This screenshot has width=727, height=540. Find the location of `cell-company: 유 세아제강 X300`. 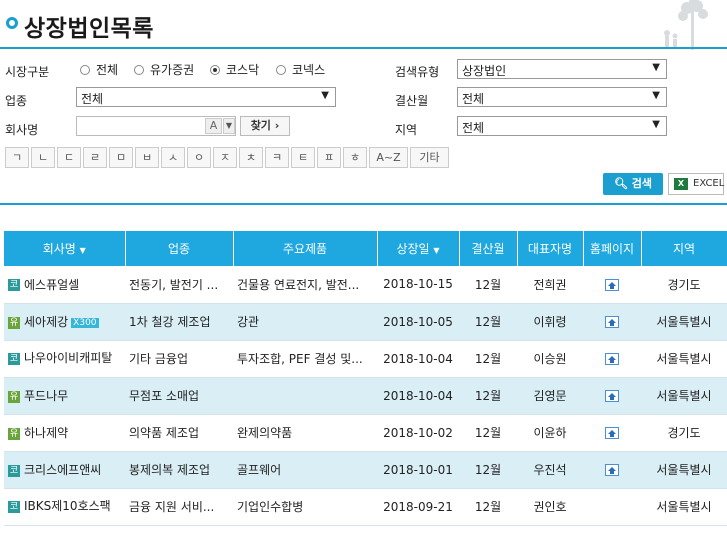

cell-company: 유 세아제강 X300 is located at coordinates (64, 322).